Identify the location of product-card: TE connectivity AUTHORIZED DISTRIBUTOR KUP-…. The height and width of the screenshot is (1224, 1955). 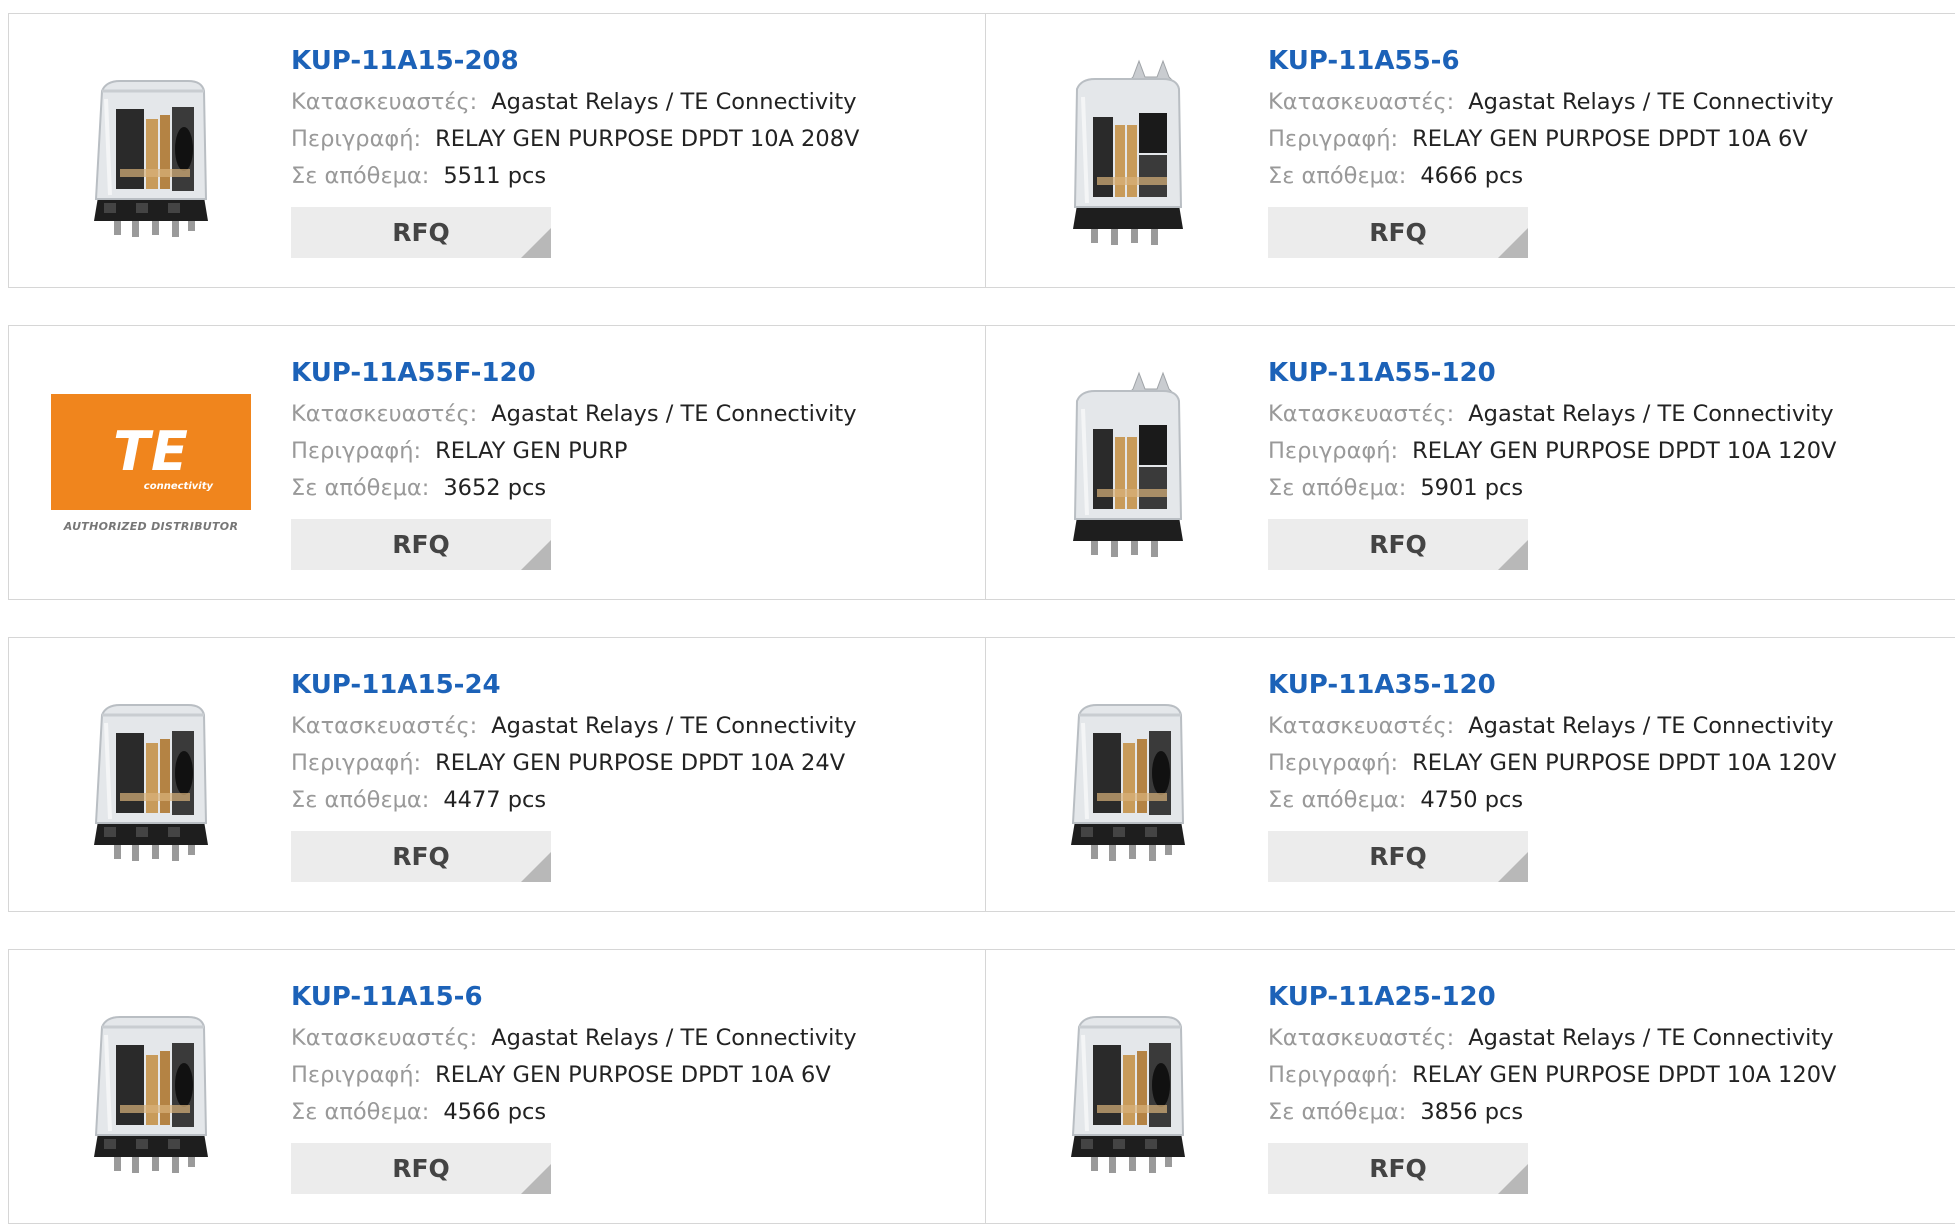
(497, 462).